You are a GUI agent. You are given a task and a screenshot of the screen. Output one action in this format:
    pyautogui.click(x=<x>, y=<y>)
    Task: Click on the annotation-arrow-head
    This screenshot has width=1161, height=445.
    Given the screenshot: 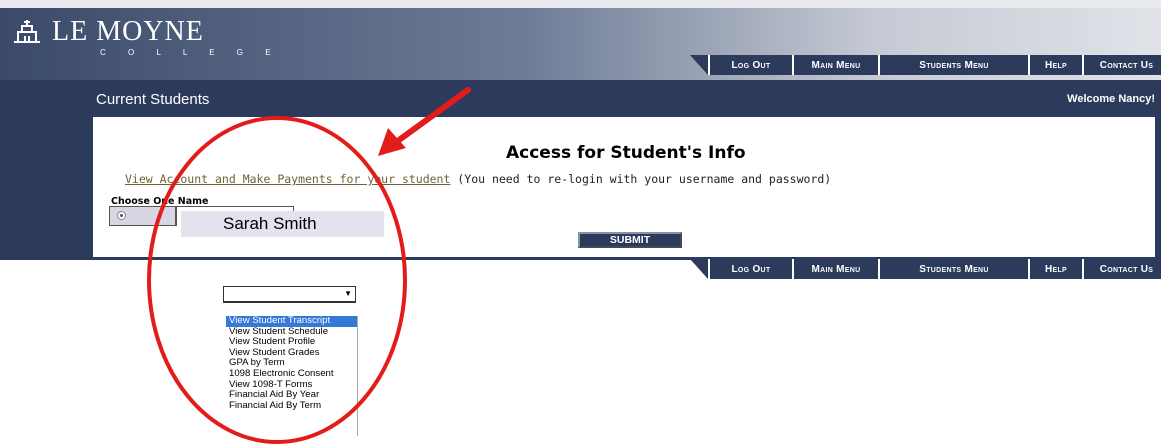 What is the action you would take?
    pyautogui.click(x=392, y=142)
    